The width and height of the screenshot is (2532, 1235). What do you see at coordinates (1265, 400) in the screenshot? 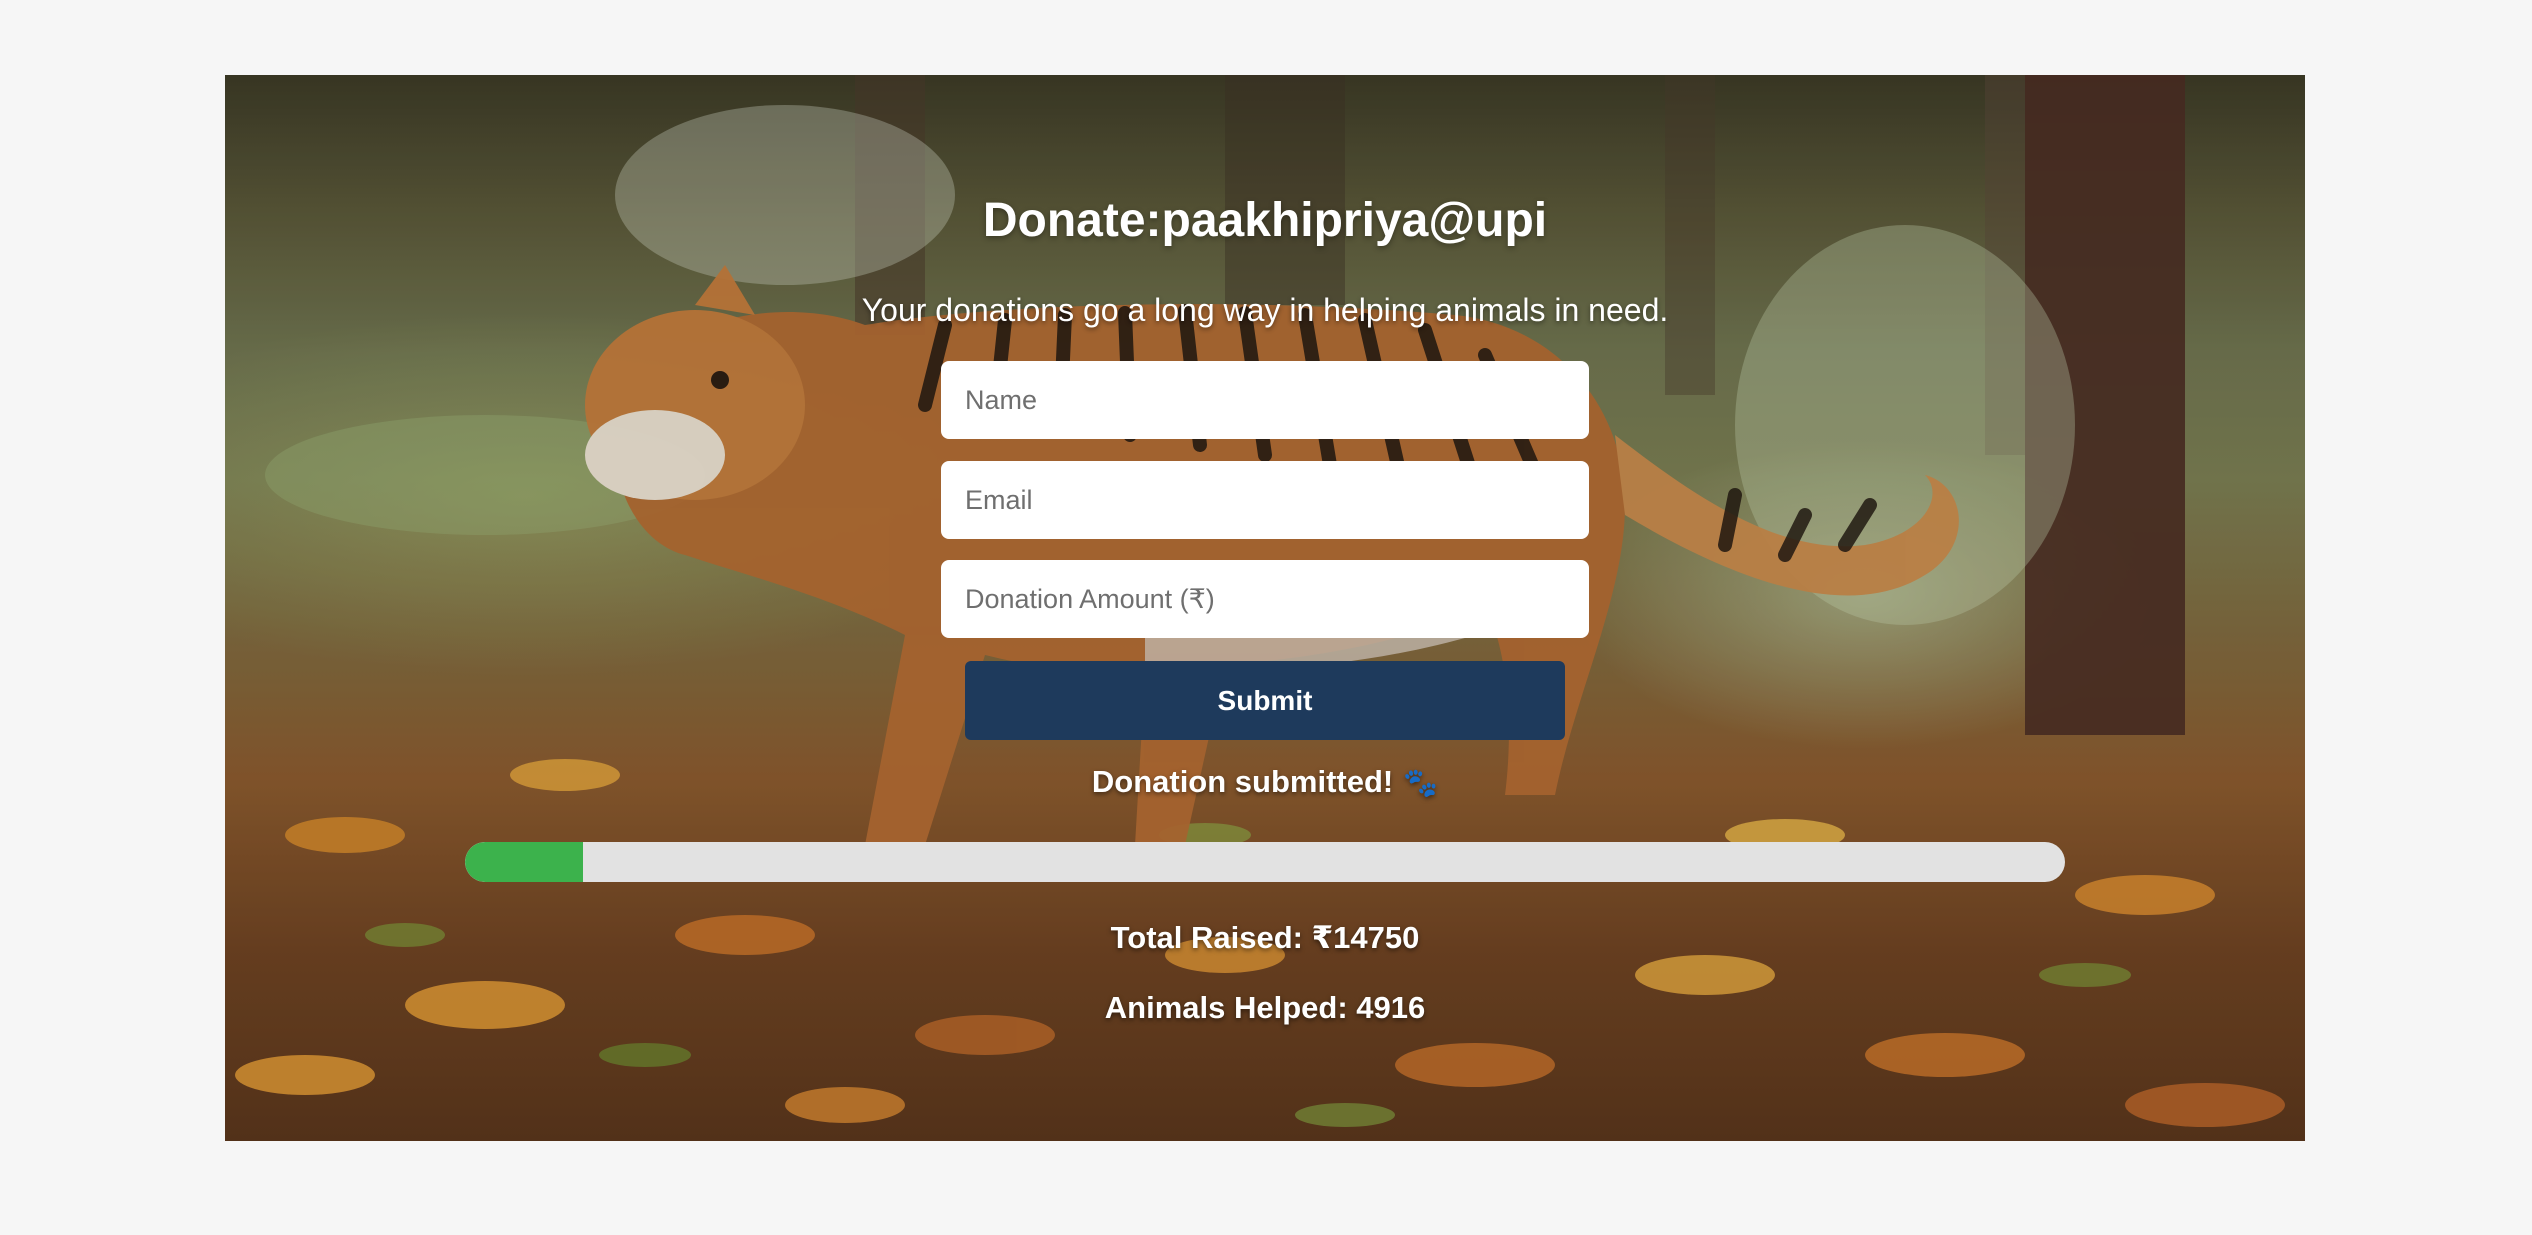
I see `name-input` at bounding box center [1265, 400].